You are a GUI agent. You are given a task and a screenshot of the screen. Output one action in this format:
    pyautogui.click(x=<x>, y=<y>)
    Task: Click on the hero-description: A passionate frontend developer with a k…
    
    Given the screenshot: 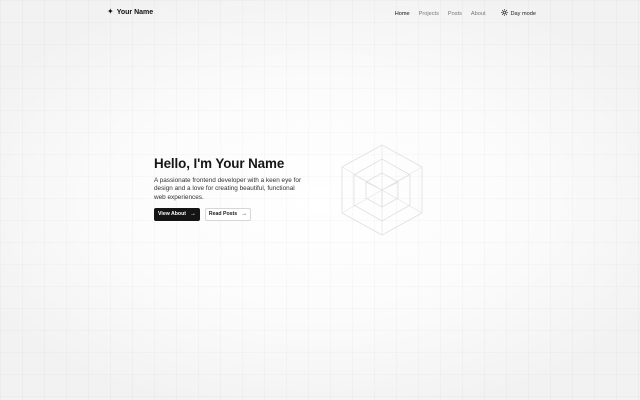 What is the action you would take?
    pyautogui.click(x=228, y=189)
    